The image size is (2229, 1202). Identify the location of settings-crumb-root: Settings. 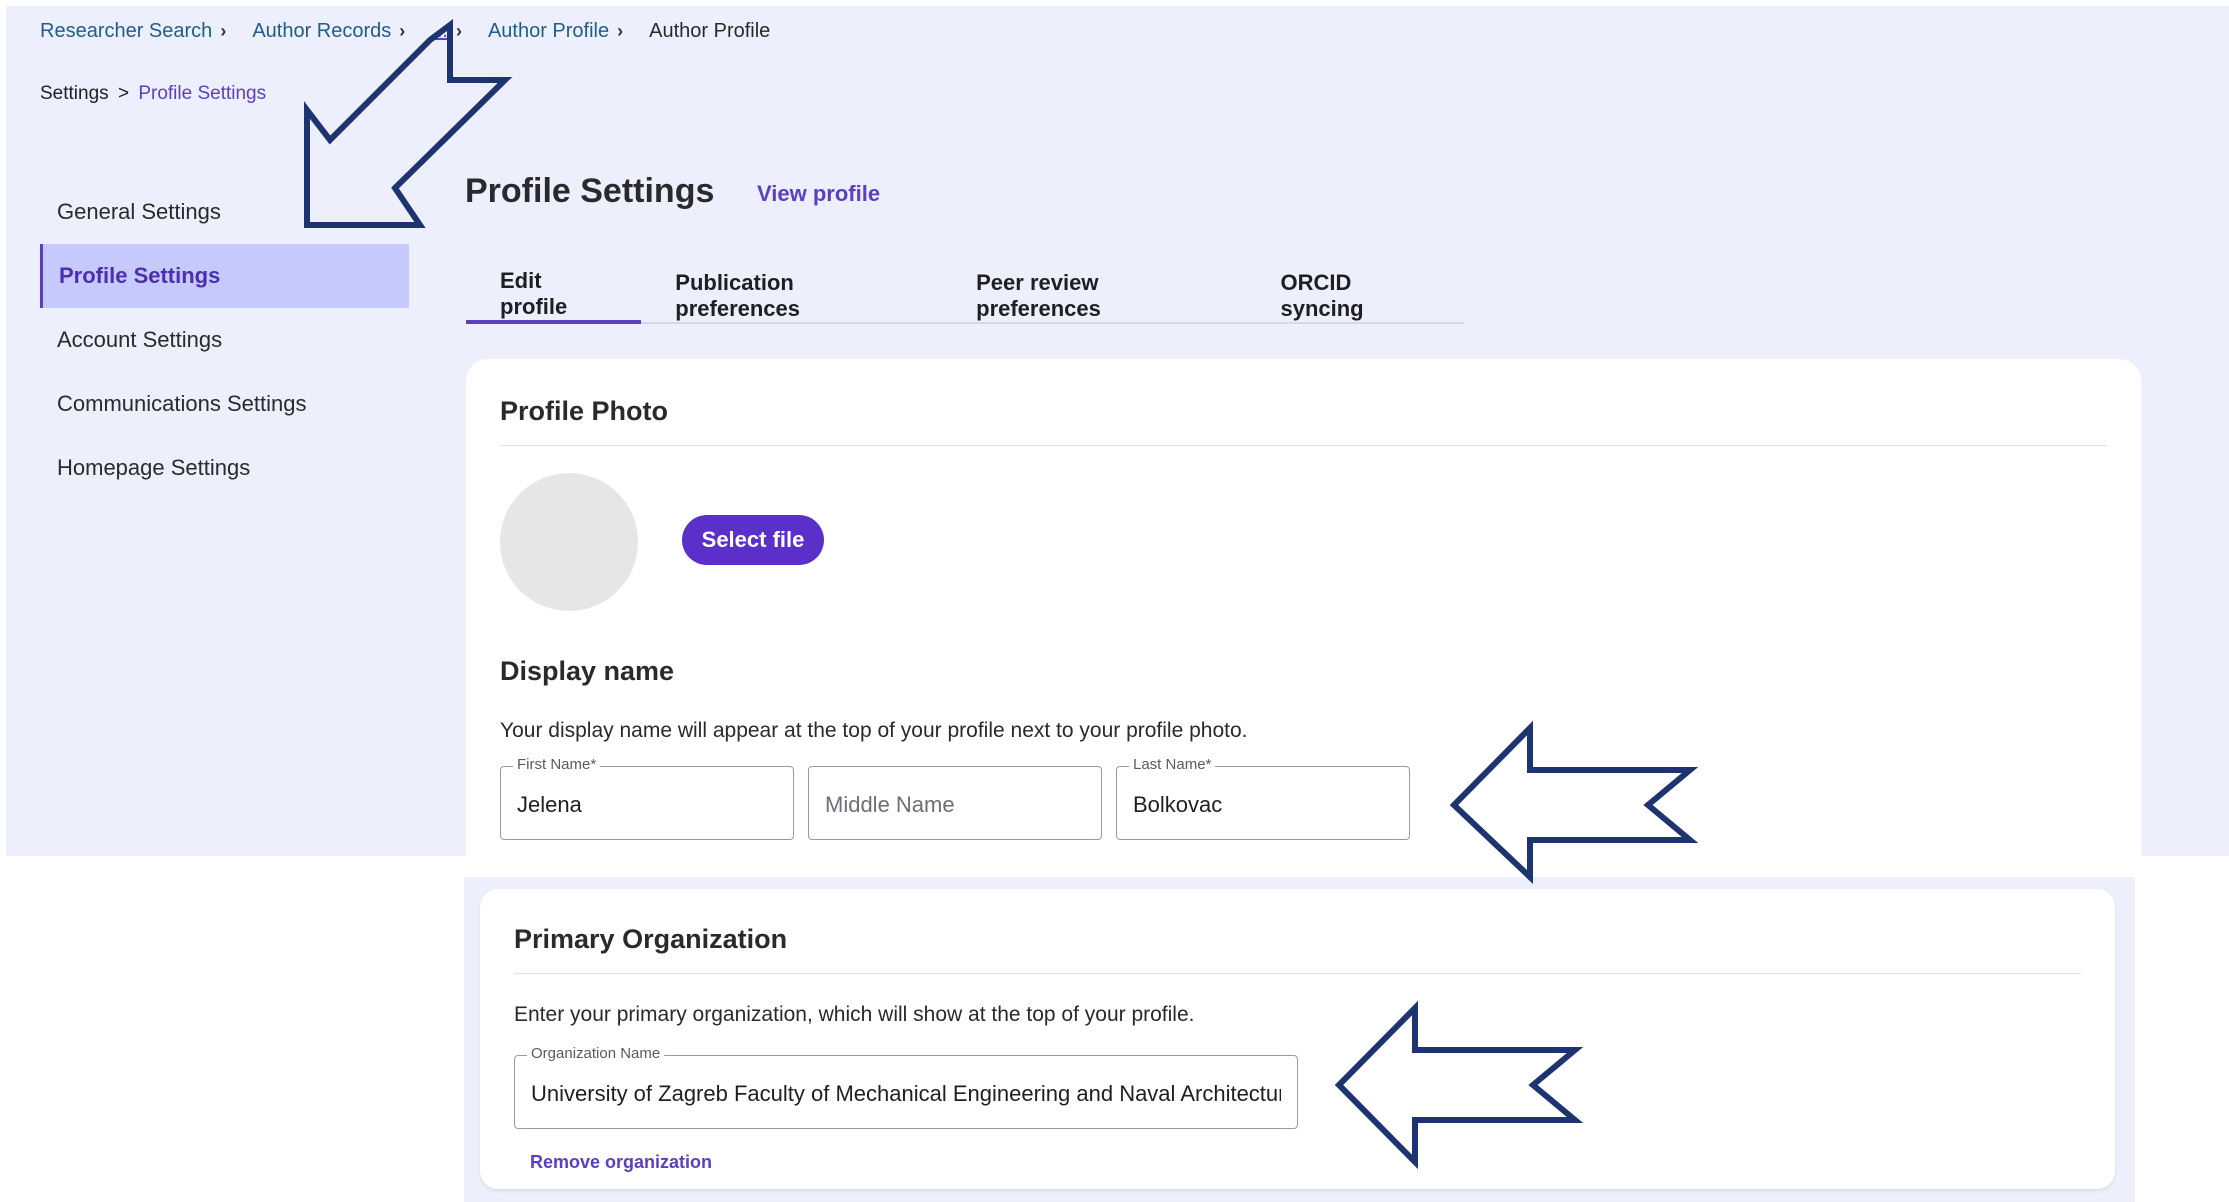
(74, 93).